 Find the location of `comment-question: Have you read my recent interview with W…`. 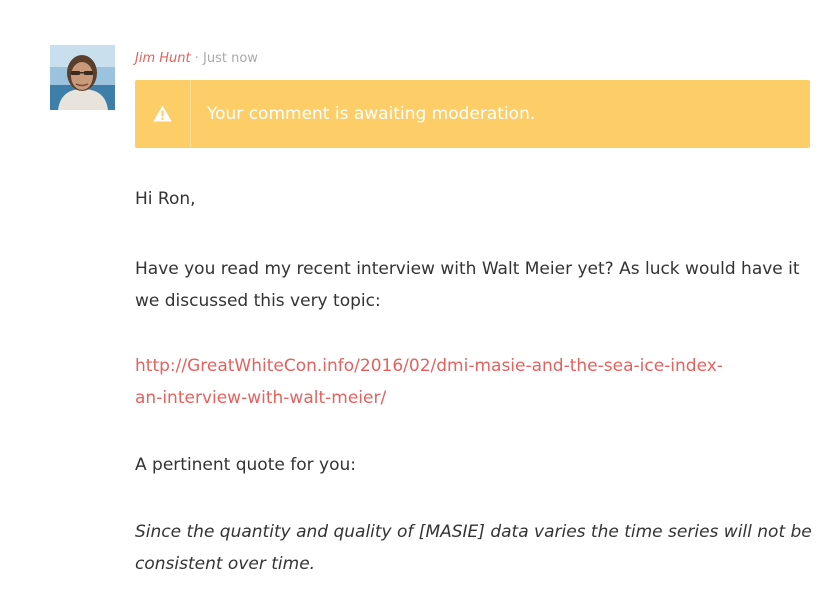

comment-question: Have you read my recent interview with W… is located at coordinates (467, 285).